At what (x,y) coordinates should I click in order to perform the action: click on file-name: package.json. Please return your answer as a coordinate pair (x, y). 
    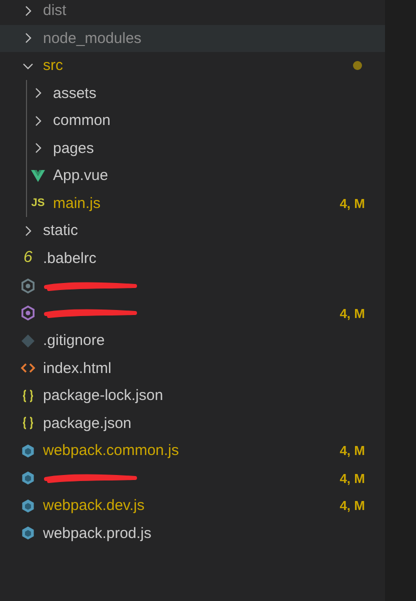
    Looking at the image, I should click on (87, 423).